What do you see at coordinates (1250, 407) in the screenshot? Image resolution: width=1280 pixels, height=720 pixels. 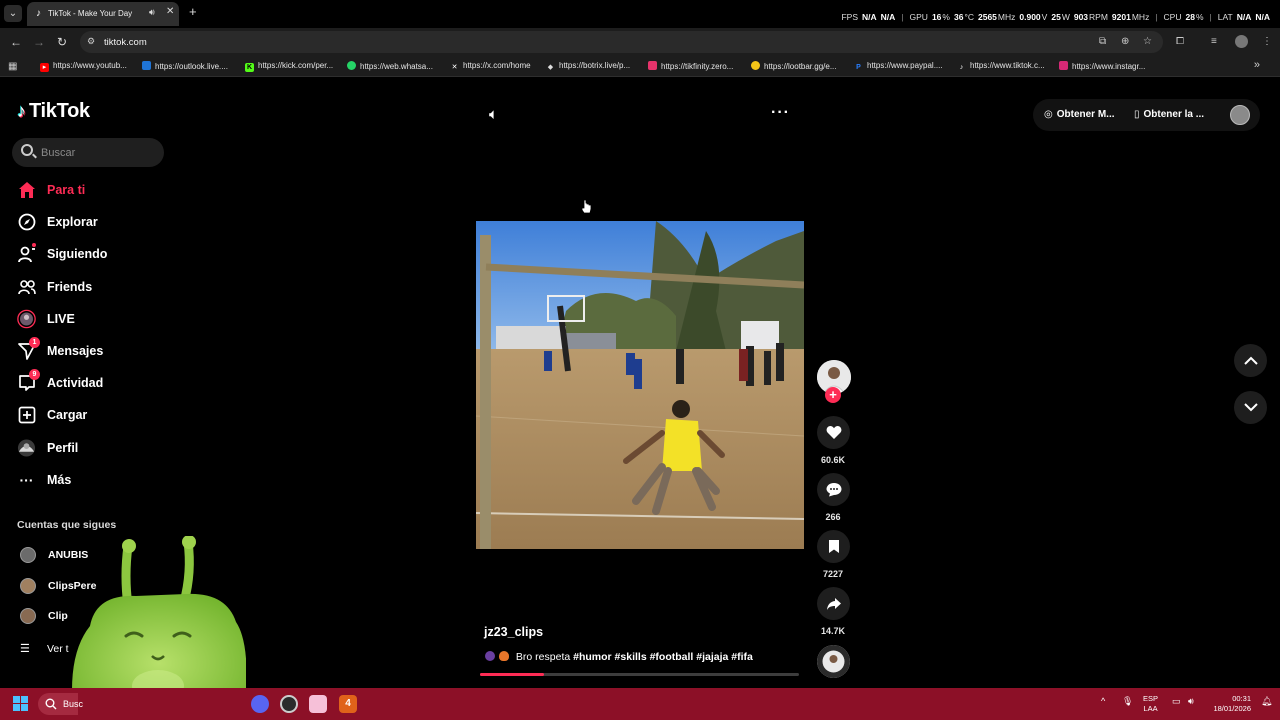 I see `next-video-button` at bounding box center [1250, 407].